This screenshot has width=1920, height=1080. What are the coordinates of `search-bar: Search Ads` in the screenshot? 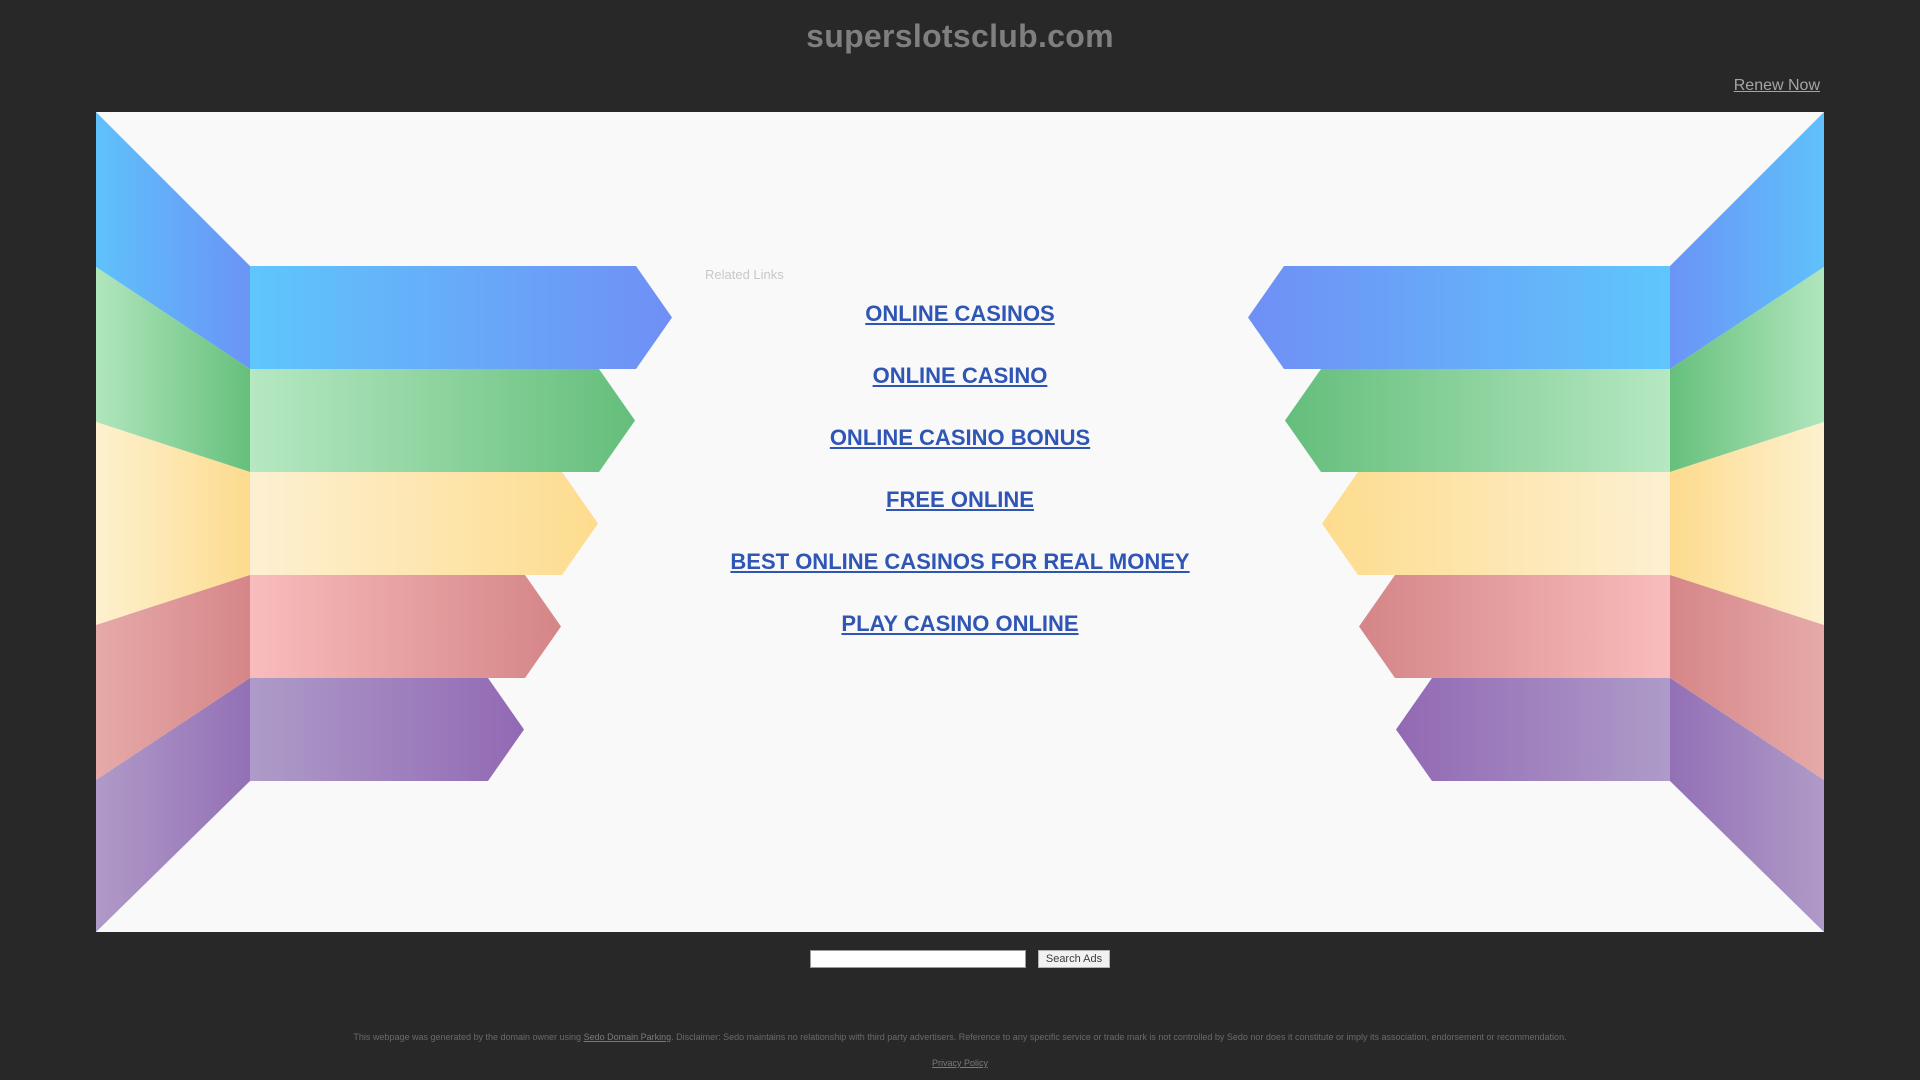 It's located at (960, 959).